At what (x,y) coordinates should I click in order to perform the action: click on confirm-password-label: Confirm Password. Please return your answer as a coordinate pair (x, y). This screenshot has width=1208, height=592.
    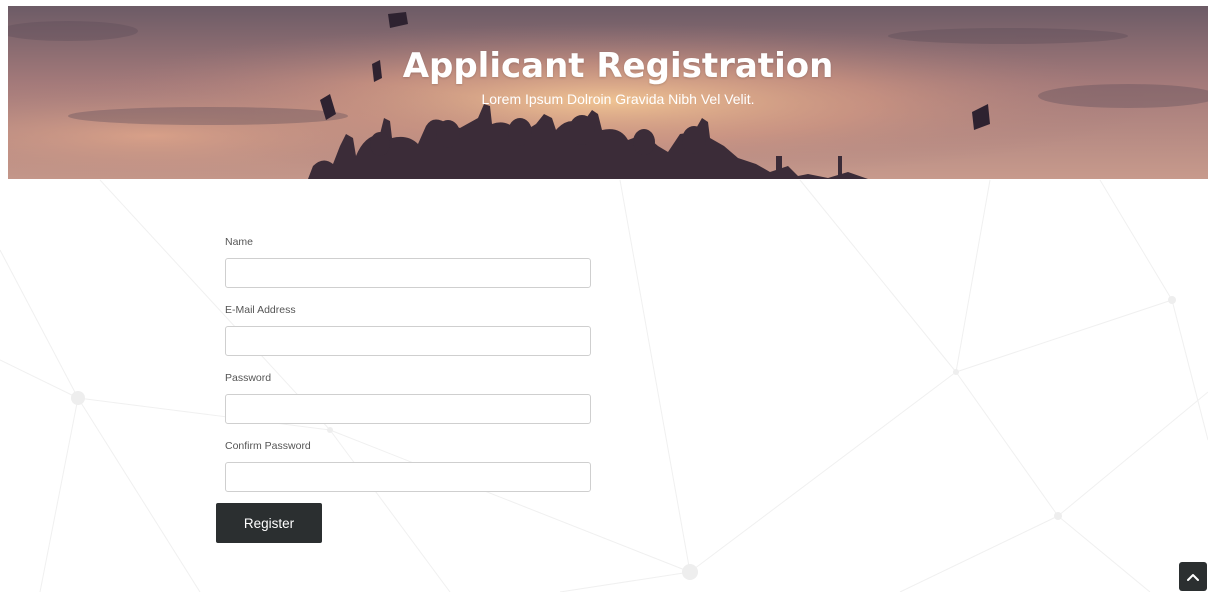
    Looking at the image, I should click on (268, 446).